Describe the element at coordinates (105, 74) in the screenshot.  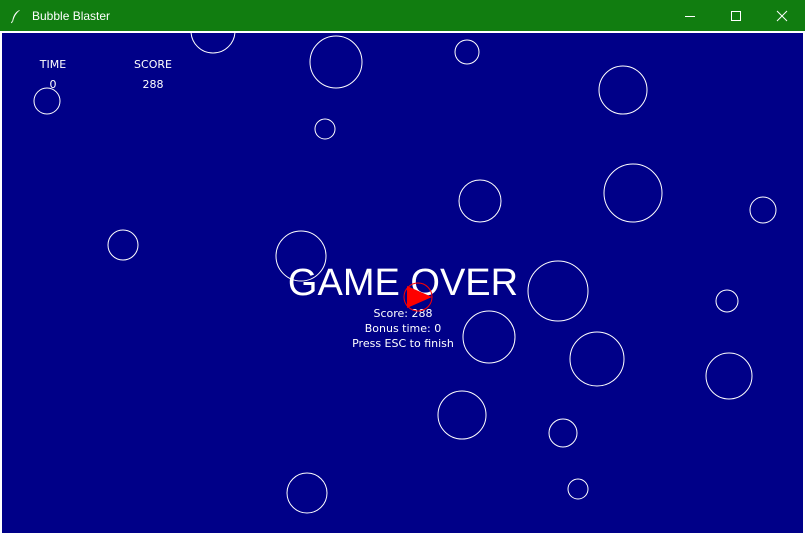
I see `hud: TIME 0 SCORE 288` at that location.